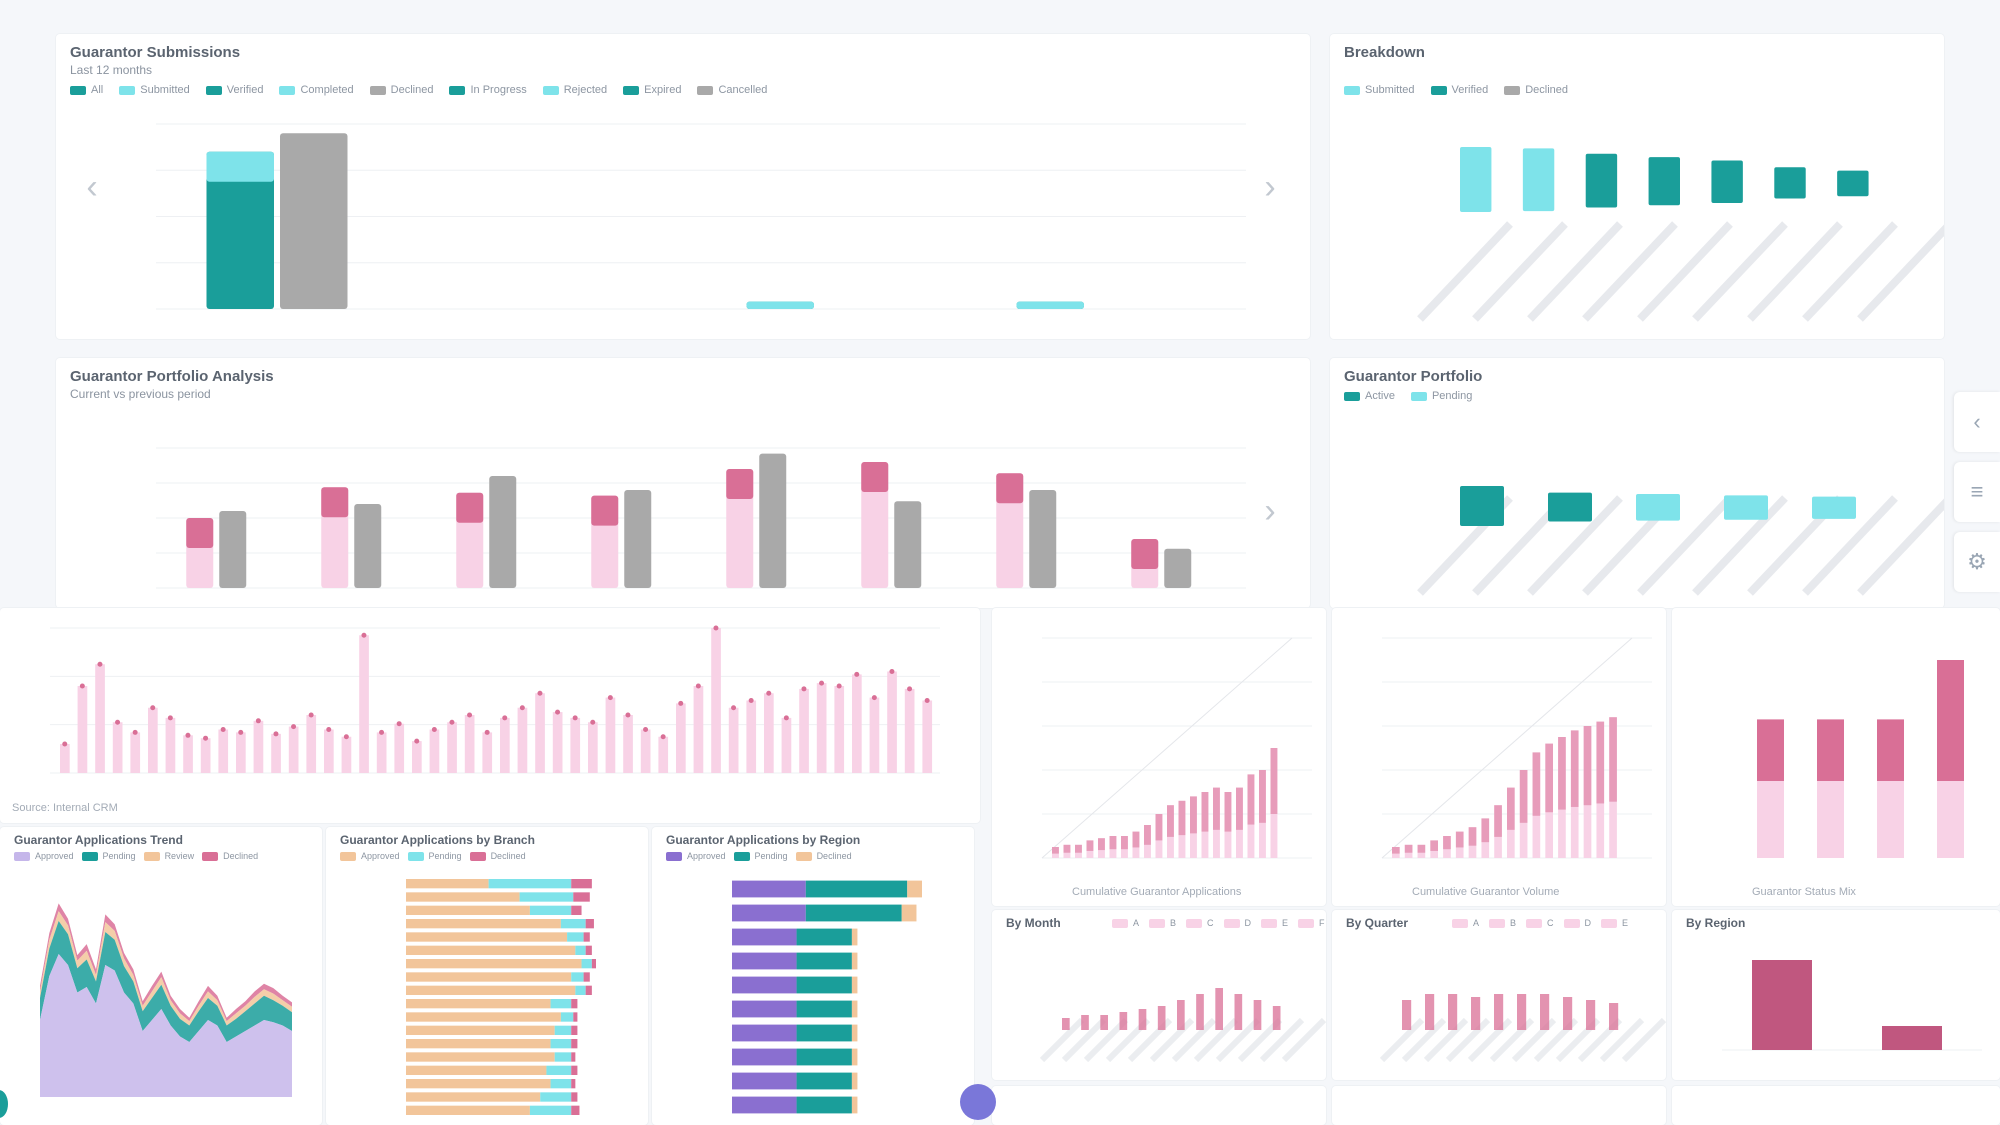 Image resolution: width=2000 pixels, height=1125 pixels. Describe the element at coordinates (574, 90) in the screenshot. I see `legend-item: Rejected` at that location.